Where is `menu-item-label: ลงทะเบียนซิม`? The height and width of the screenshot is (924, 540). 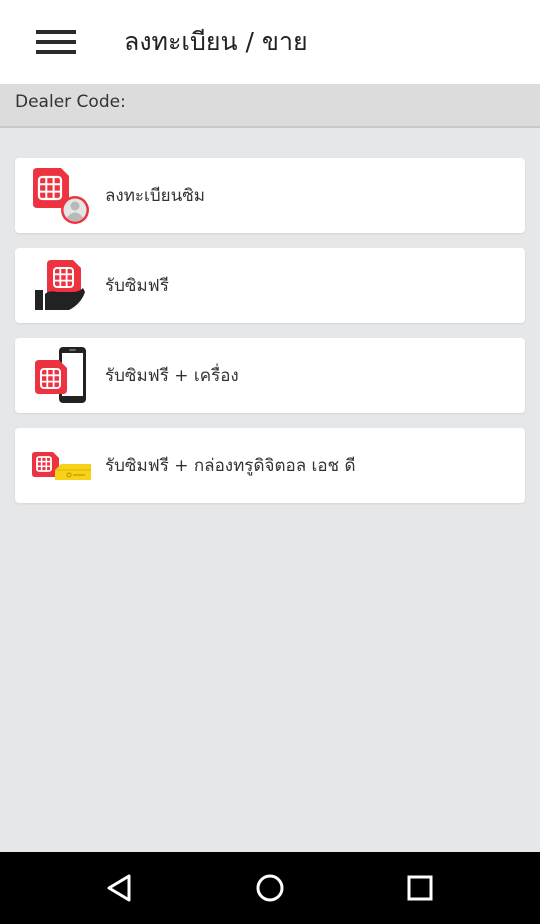 menu-item-label: ลงทะเบียนซิม is located at coordinates (155, 196).